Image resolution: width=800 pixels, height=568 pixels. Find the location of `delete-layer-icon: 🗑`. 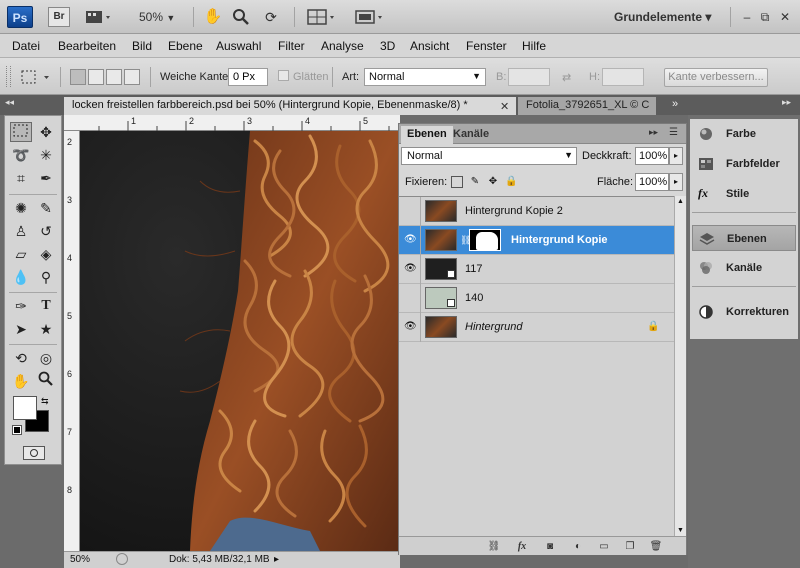

delete-layer-icon: 🗑 is located at coordinates (656, 546).